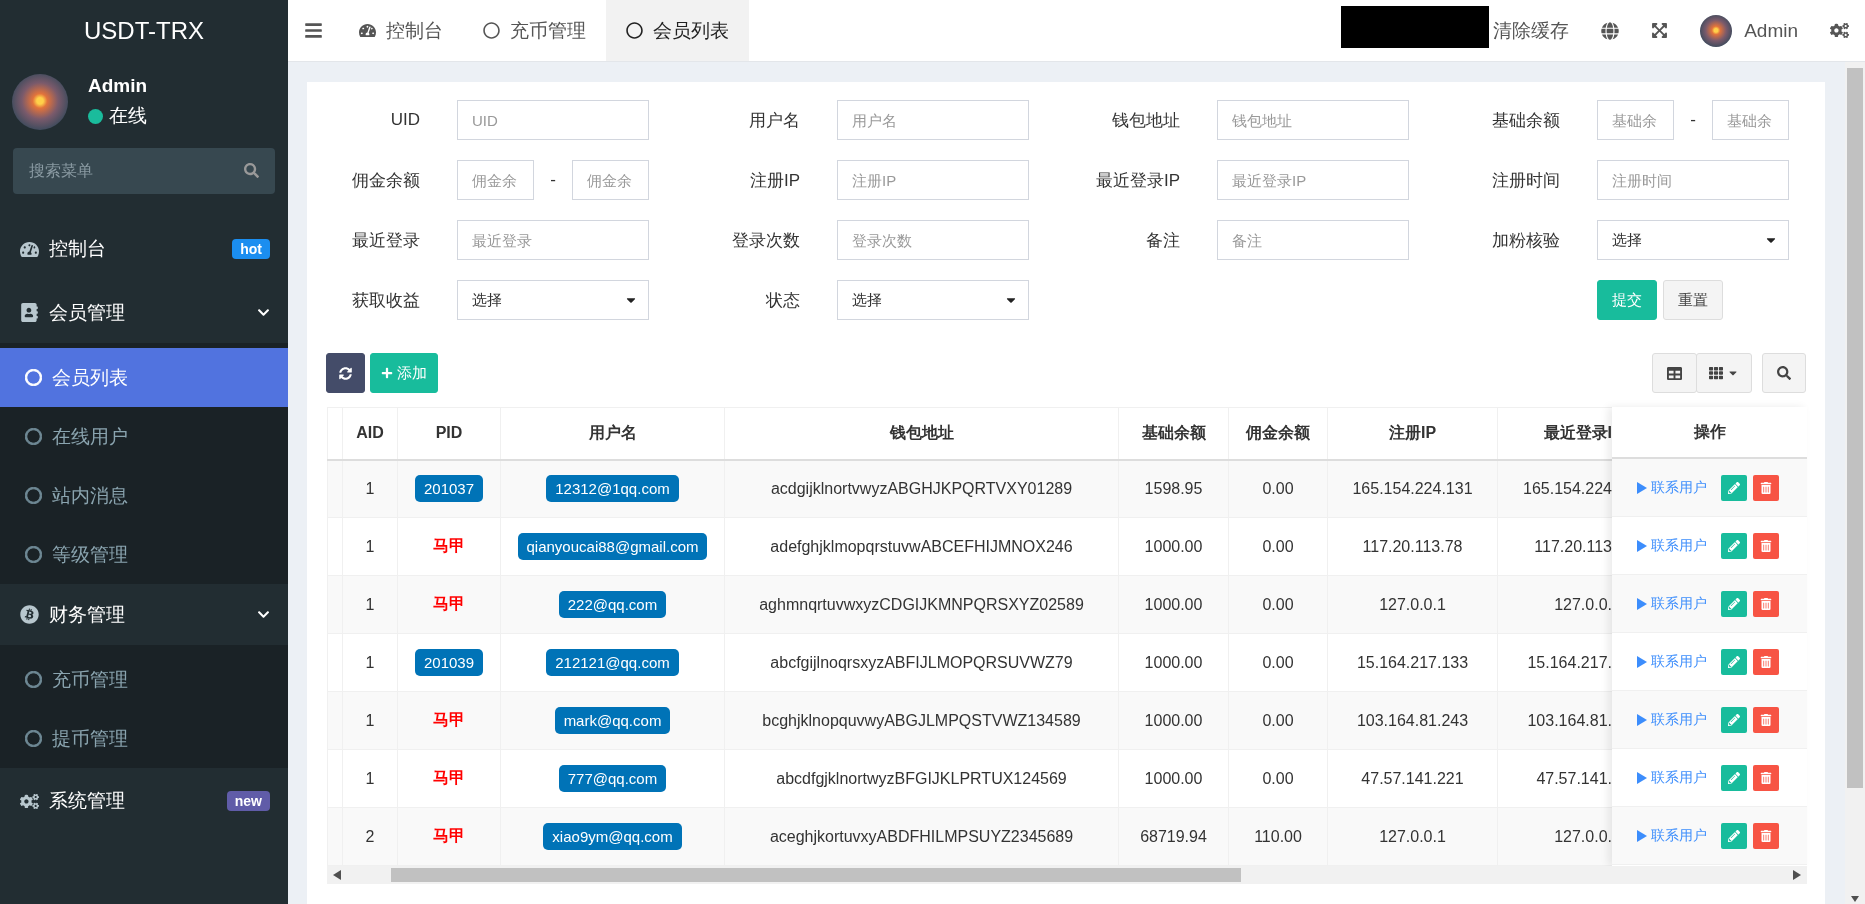 This screenshot has width=1865, height=904. I want to click on username-badge: 777@qq.com, so click(612, 778).